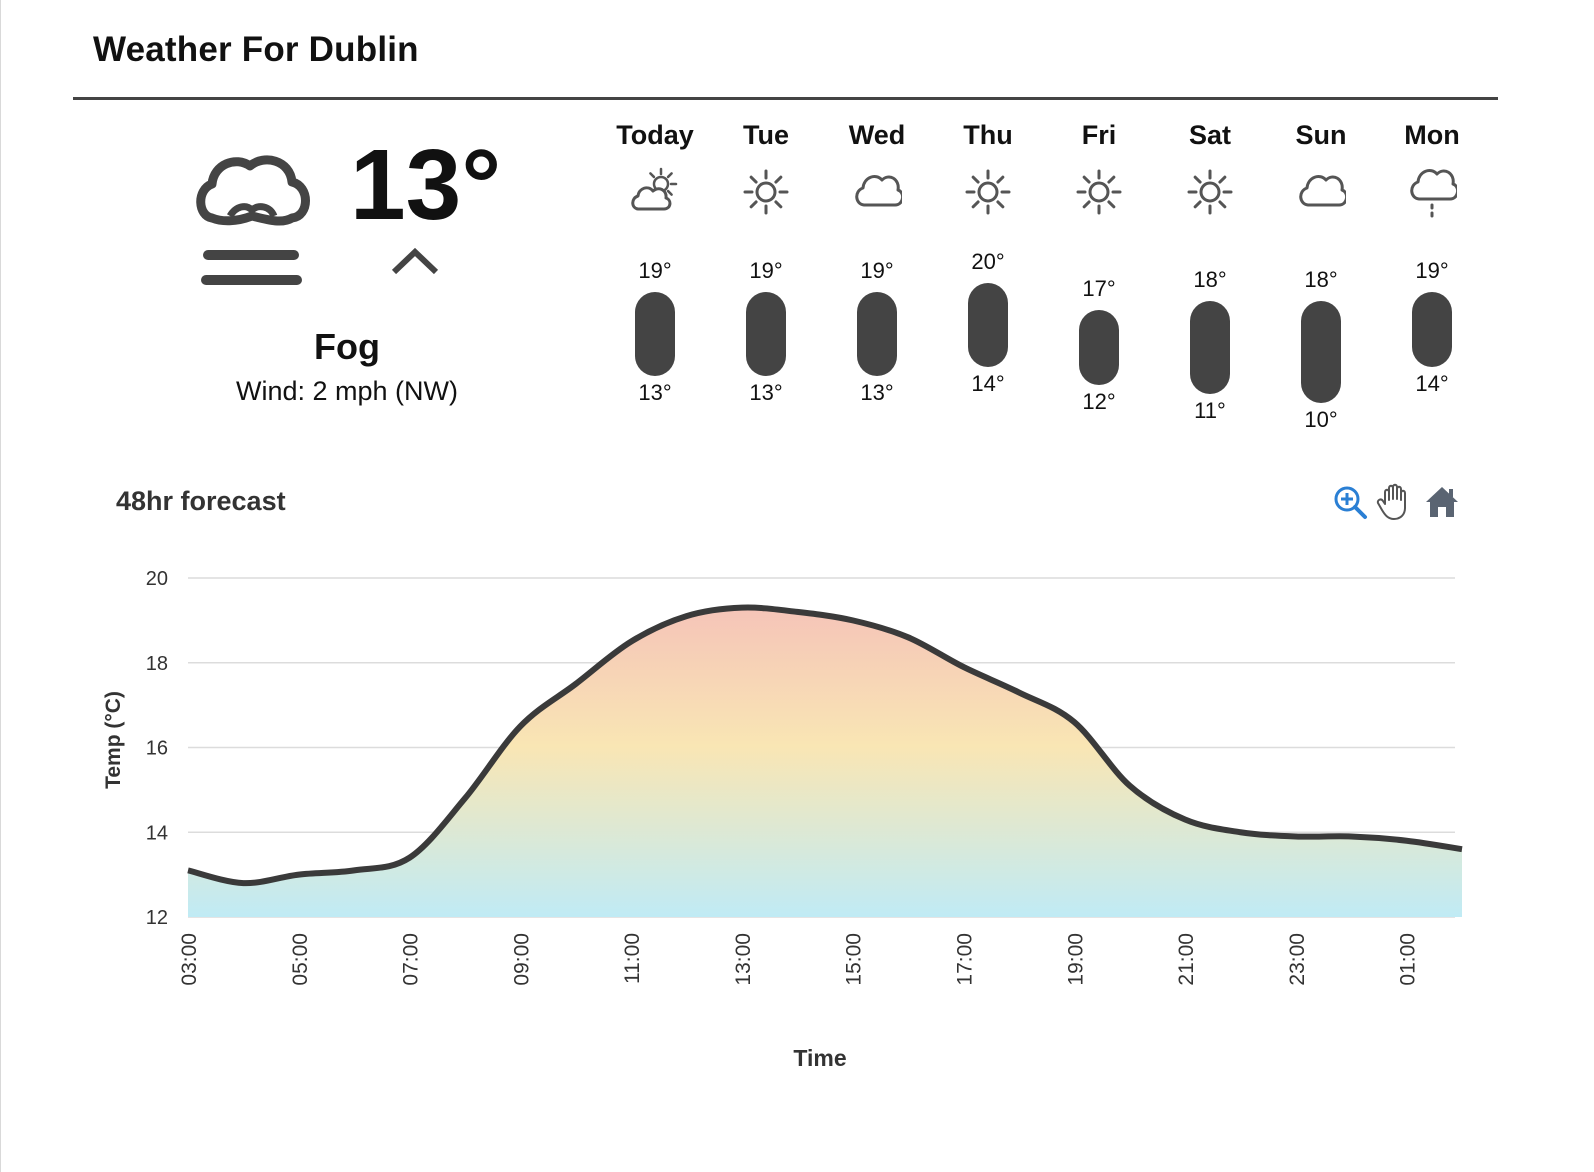 Image resolution: width=1594 pixels, height=1172 pixels. What do you see at coordinates (411, 959) in the screenshot?
I see `x-tick-label: 07:00` at bounding box center [411, 959].